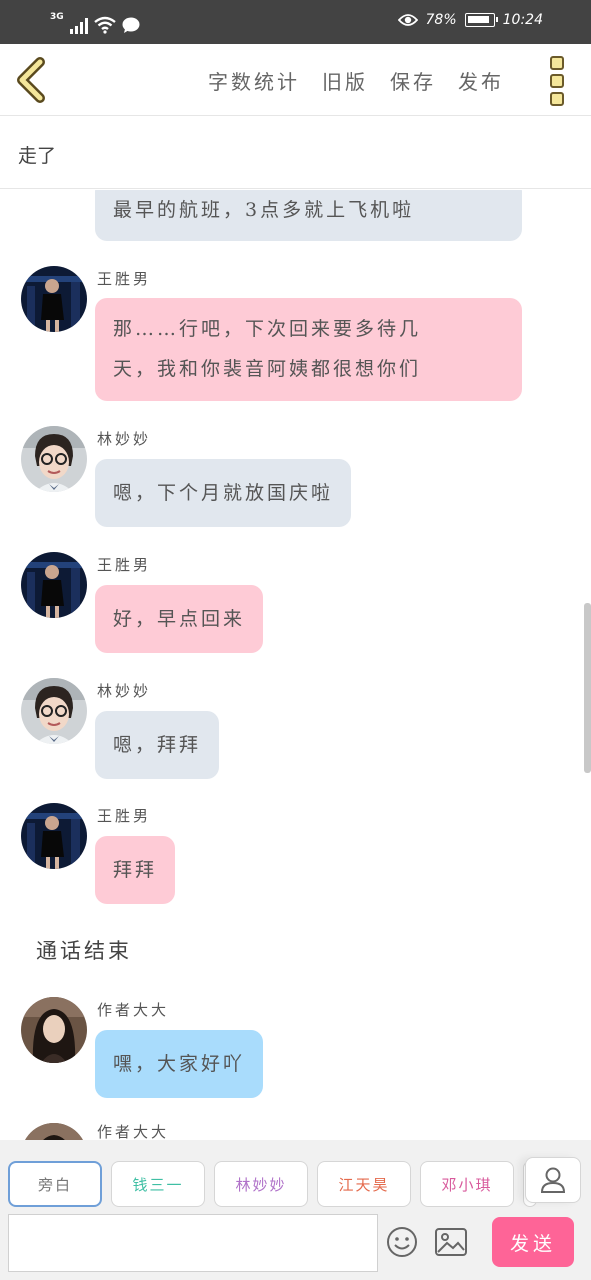  I want to click on send-label: 发送, so click(532, 1243).